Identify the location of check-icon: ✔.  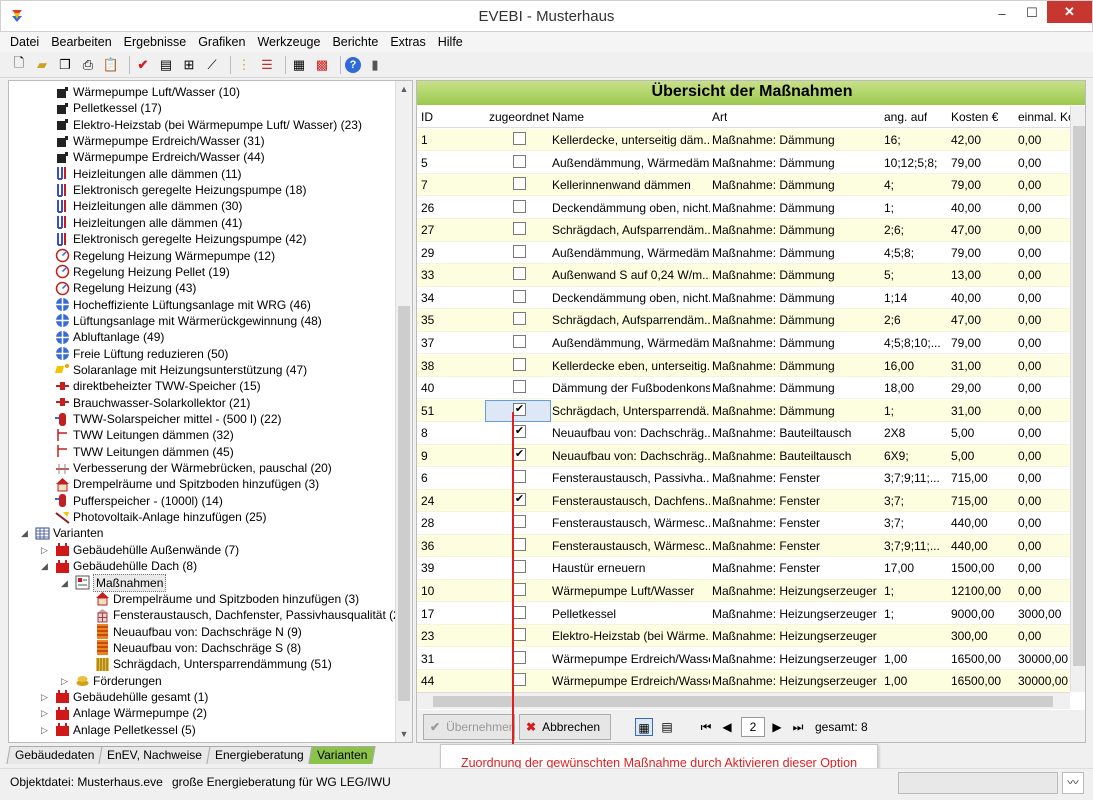
(143, 65).